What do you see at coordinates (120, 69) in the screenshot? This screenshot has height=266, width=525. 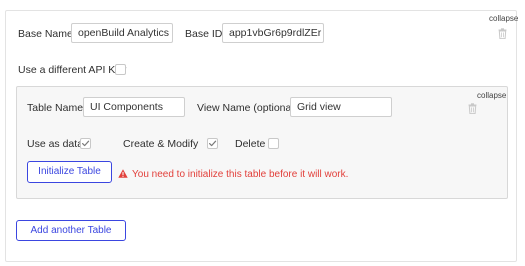 I see `api-key-checkbox` at bounding box center [120, 69].